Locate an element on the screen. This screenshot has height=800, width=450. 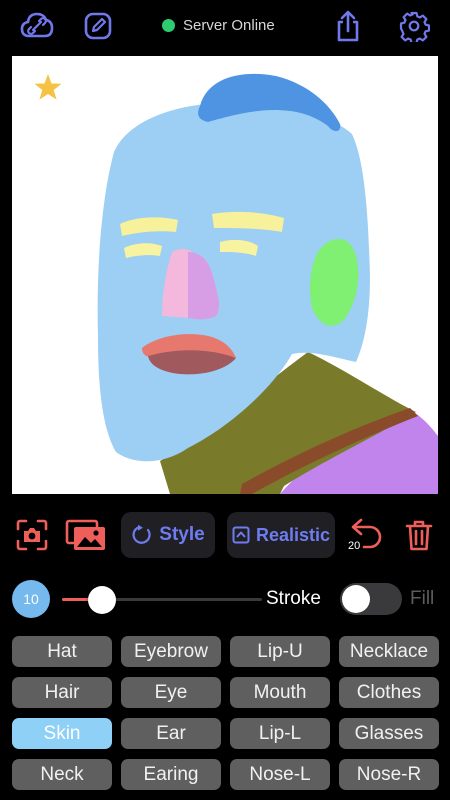
label-chip-mouth: Mouth is located at coordinates (280, 692).